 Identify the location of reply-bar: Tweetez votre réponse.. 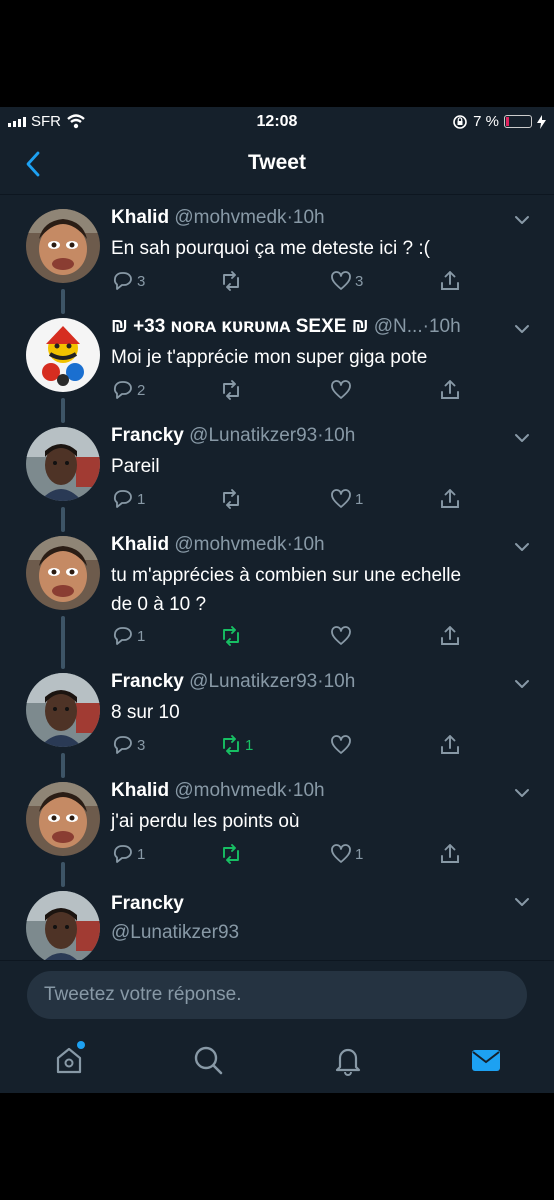
(277, 997).